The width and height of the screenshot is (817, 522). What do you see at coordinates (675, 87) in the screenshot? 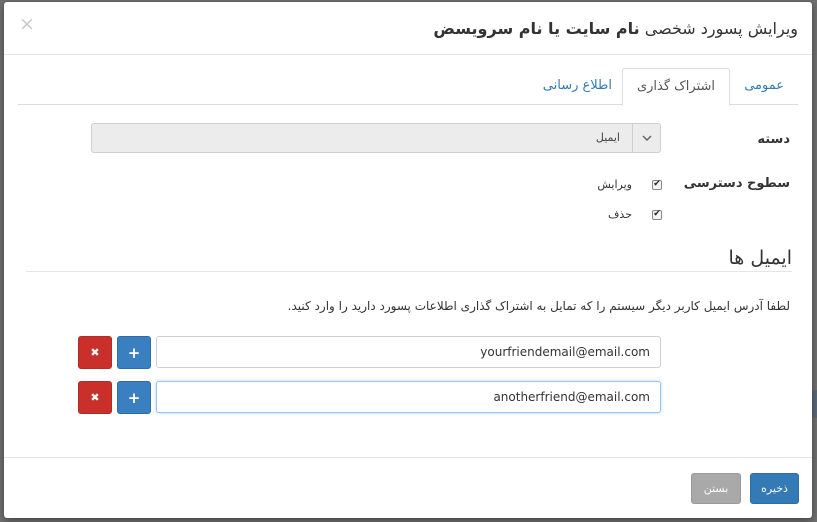
I see `tab-sharing: اشتراک گذاری` at bounding box center [675, 87].